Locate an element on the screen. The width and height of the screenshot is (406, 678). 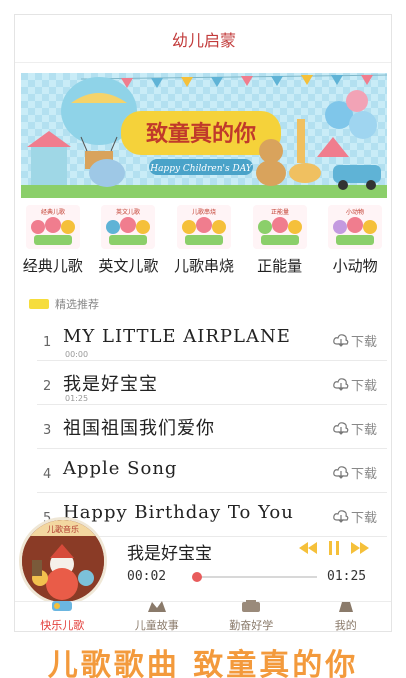
study-icon is located at coordinates (251, 606).